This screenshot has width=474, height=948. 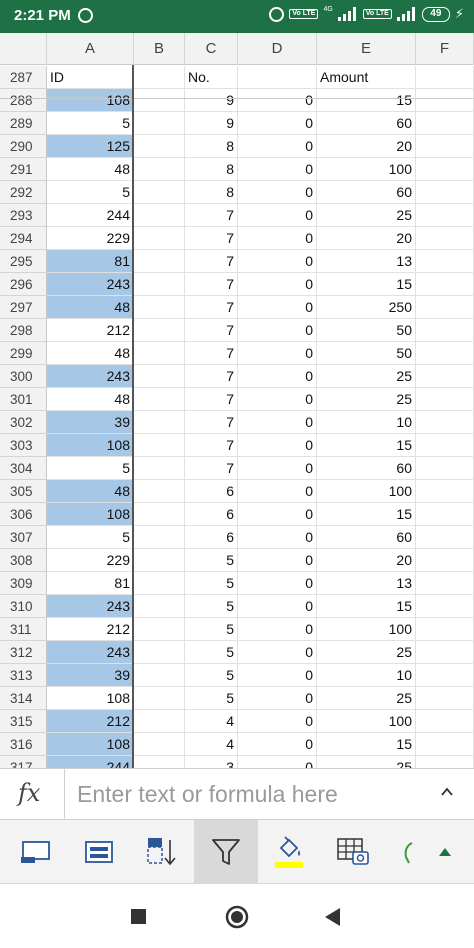 I want to click on row-header: 307, so click(x=23, y=537).